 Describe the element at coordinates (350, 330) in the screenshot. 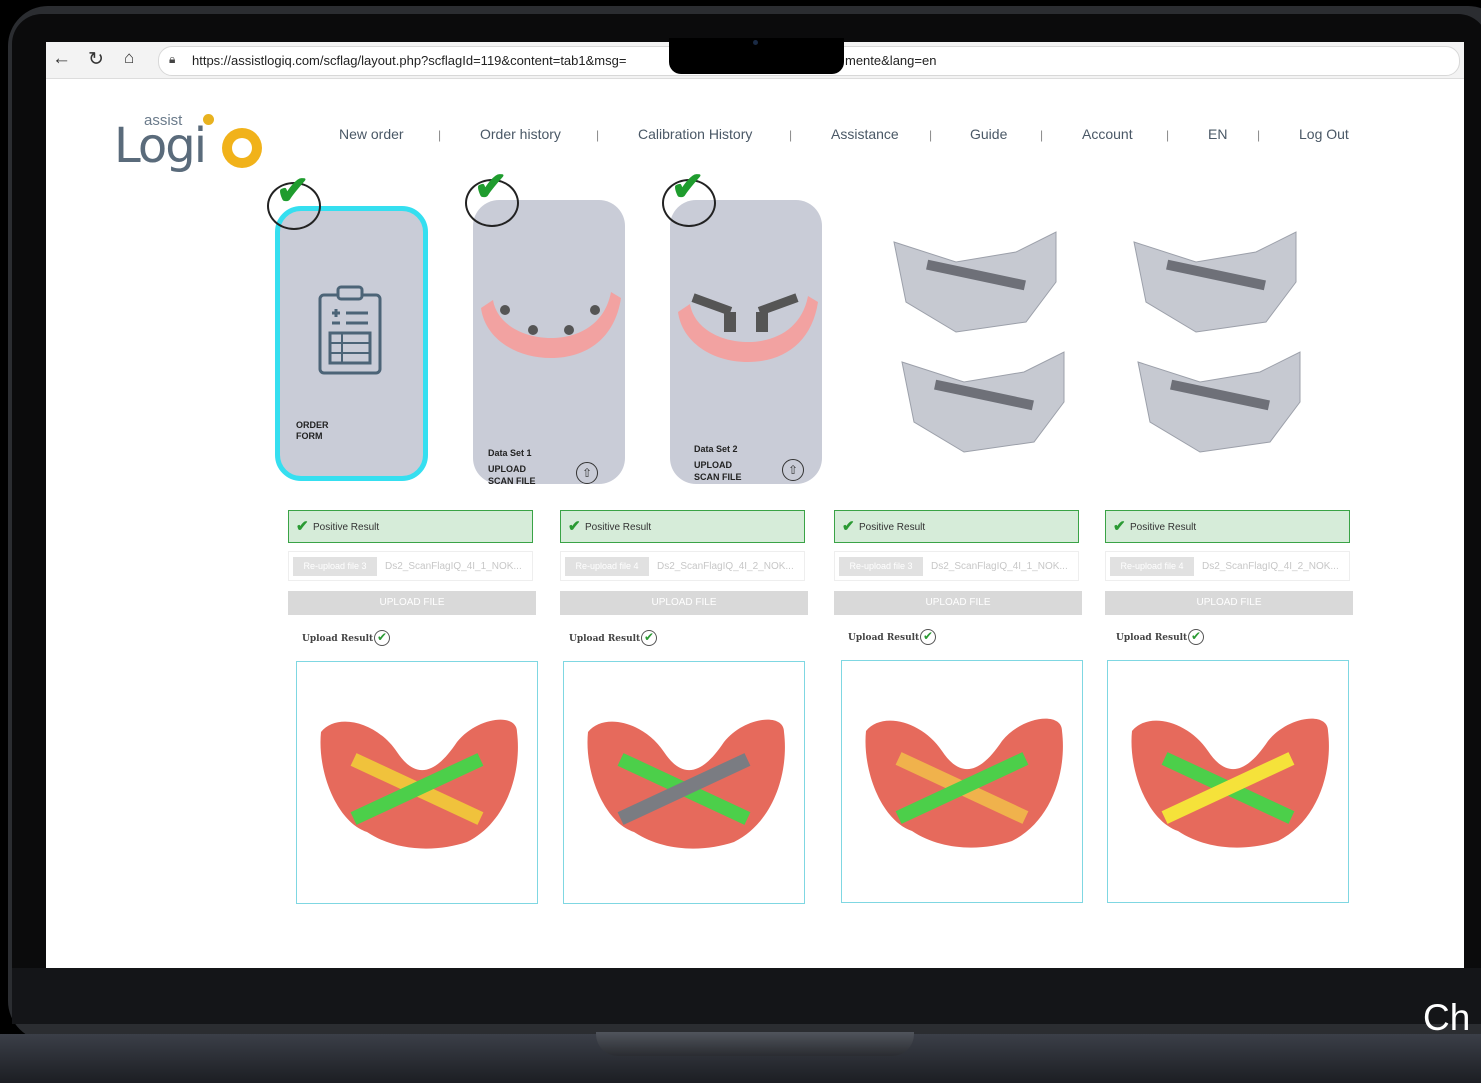

I see `clipboard-icon` at that location.